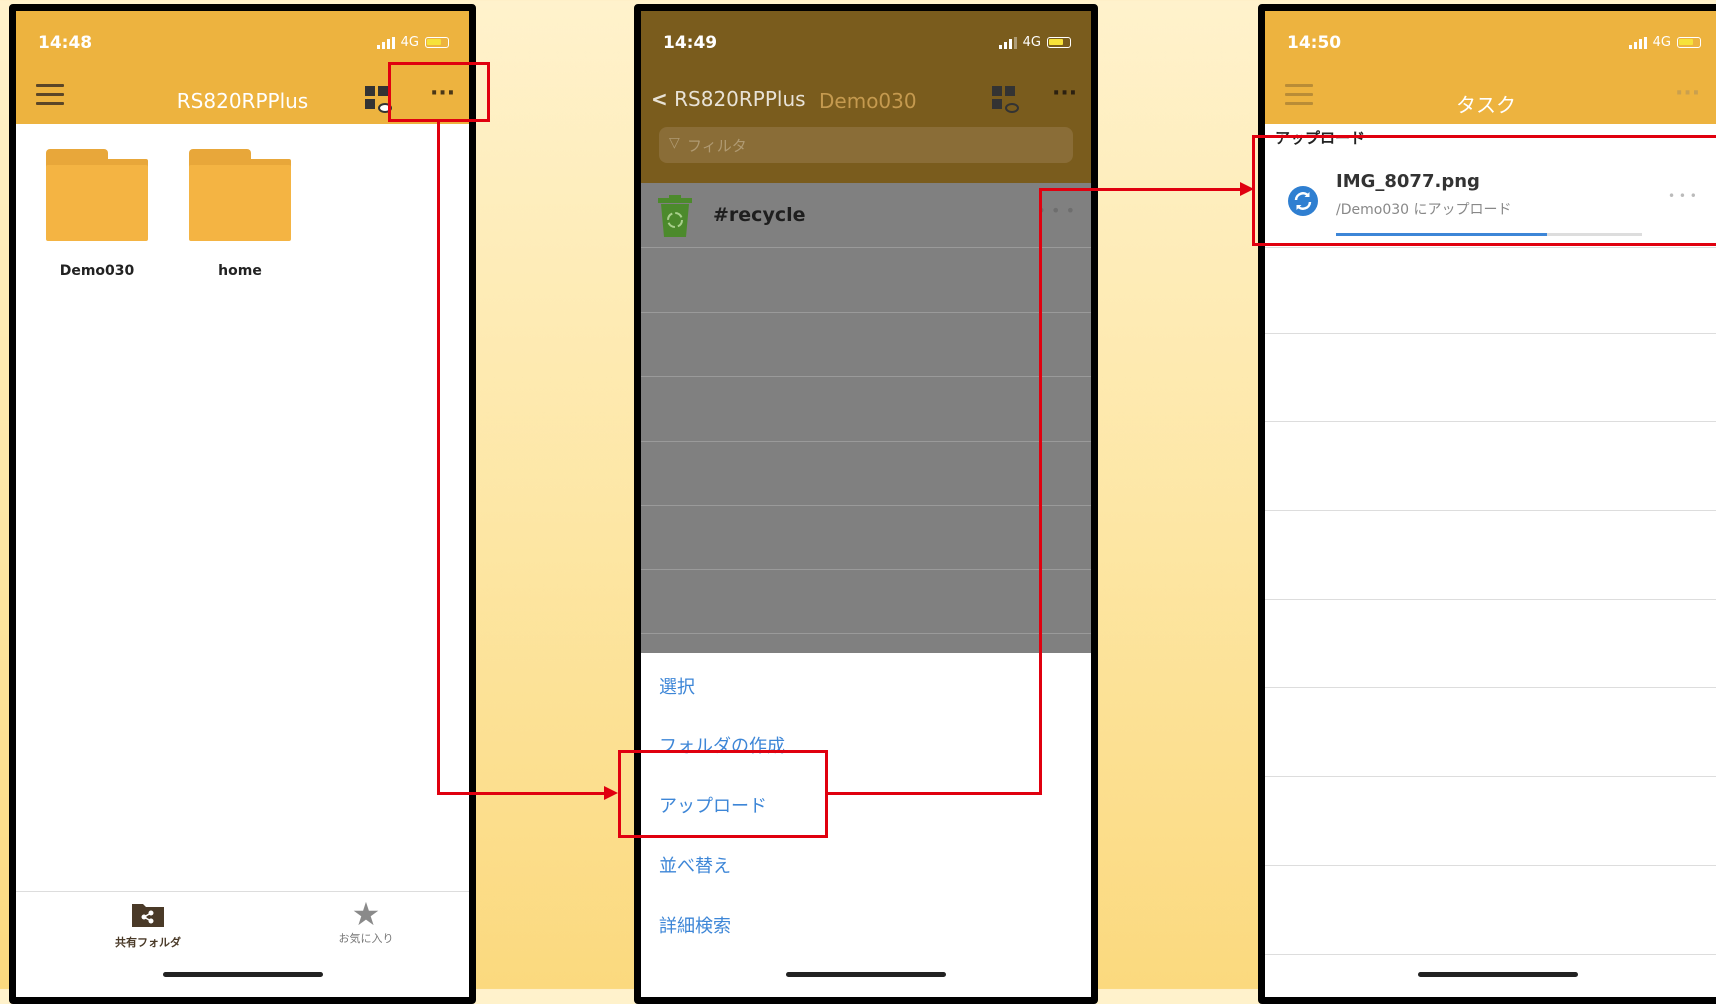  I want to click on star-icon: ★, so click(366, 914).